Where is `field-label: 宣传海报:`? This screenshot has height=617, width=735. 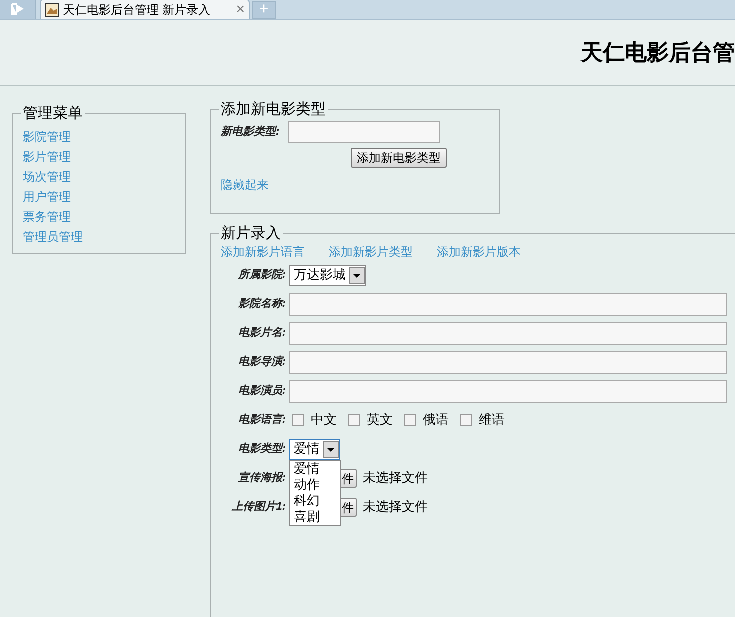
field-label: 宣传海报: is located at coordinates (262, 478).